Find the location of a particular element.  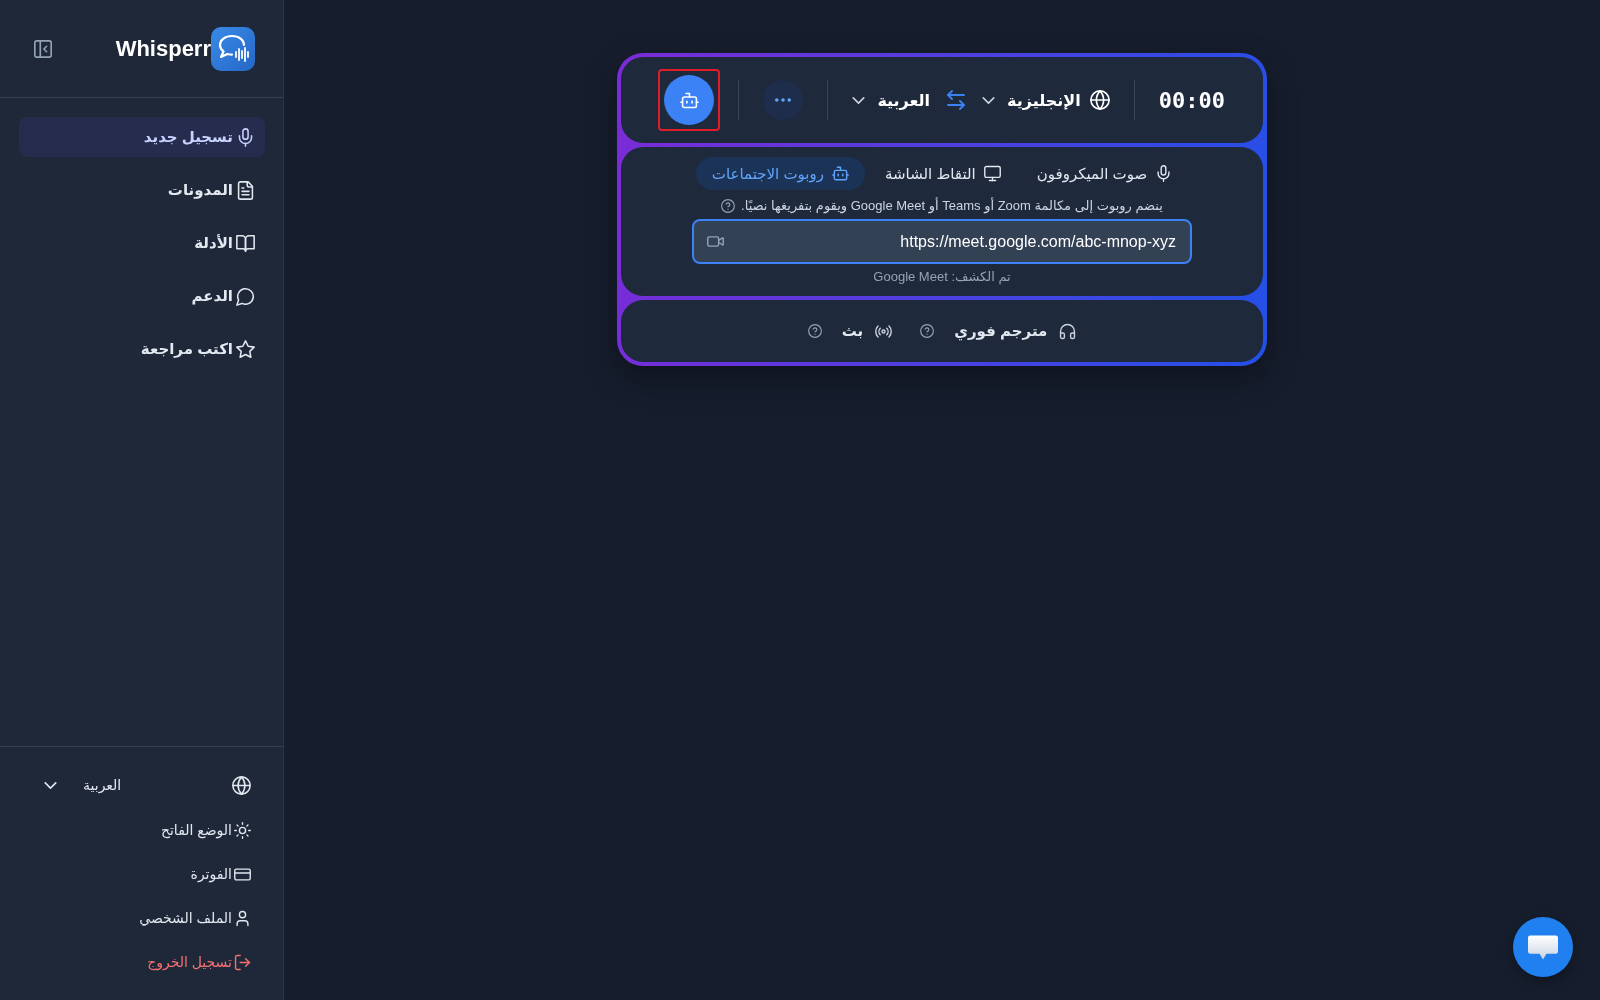

sidebar-link: الوضع الفاتح is located at coordinates (205, 830).